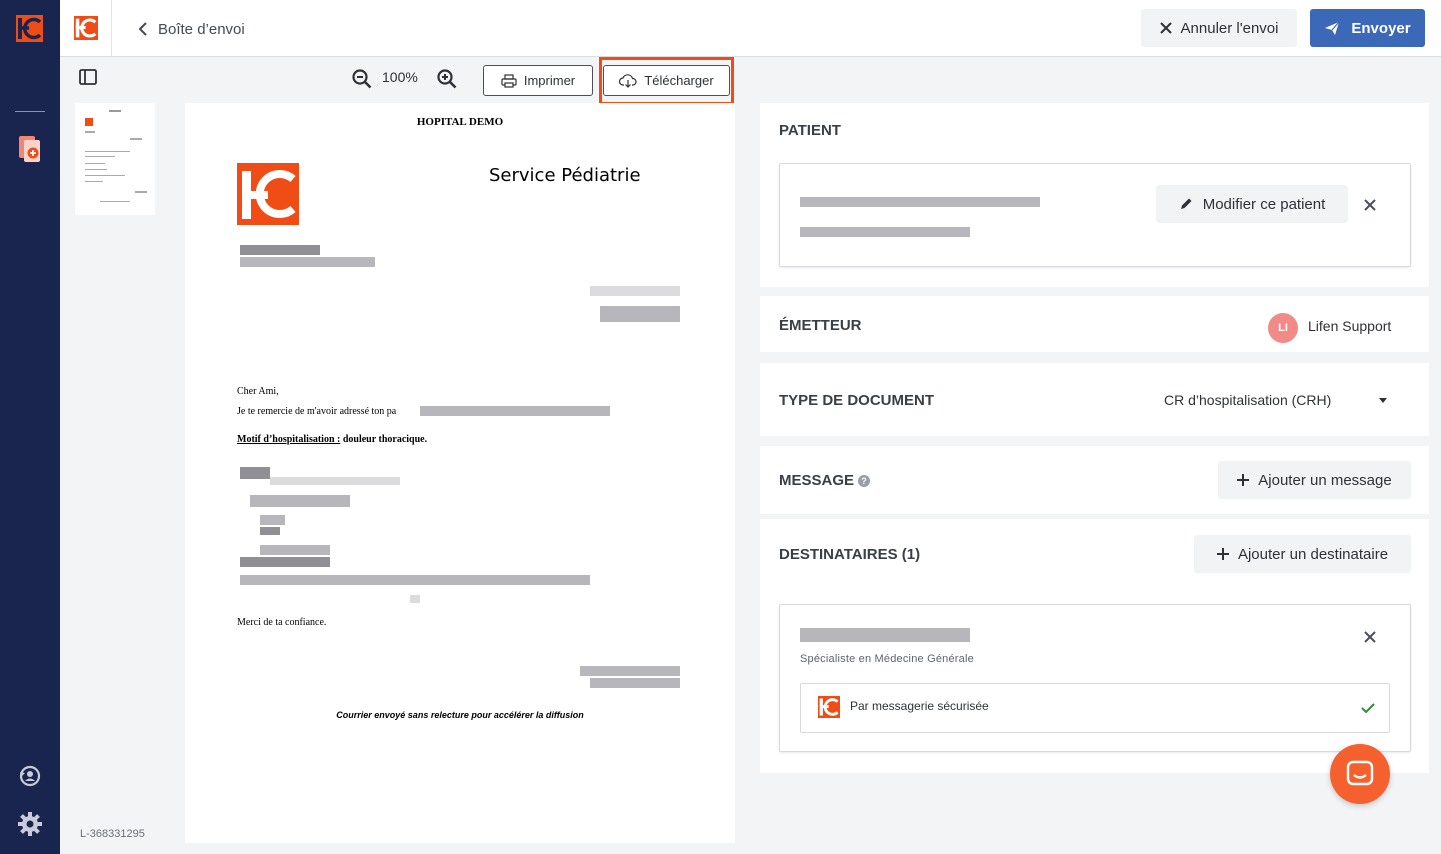 Image resolution: width=1441 pixels, height=854 pixels. Describe the element at coordinates (1283, 328) in the screenshot. I see `avatar: LI` at that location.